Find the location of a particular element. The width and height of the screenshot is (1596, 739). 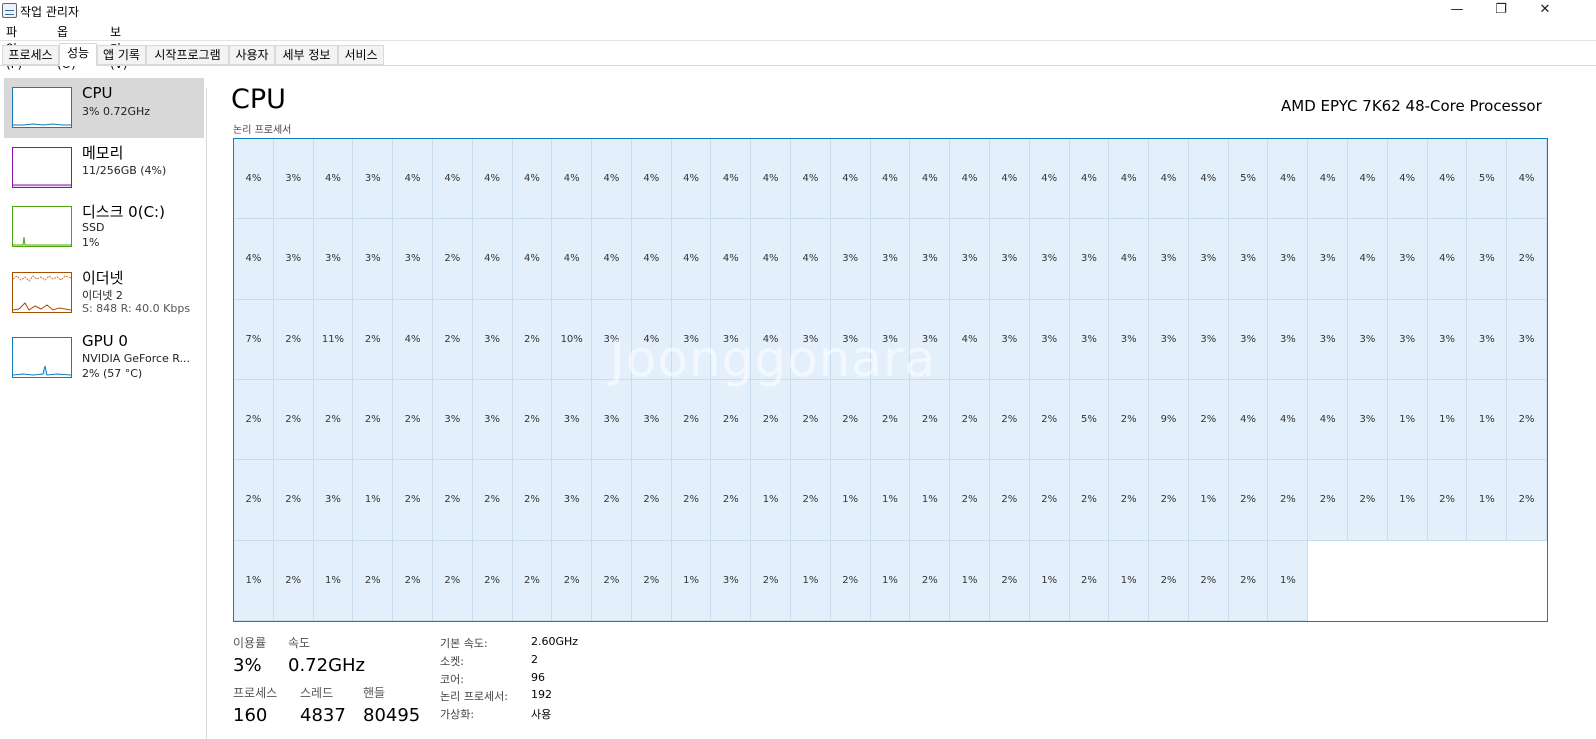

sidebar-separator is located at coordinates (206, 413).